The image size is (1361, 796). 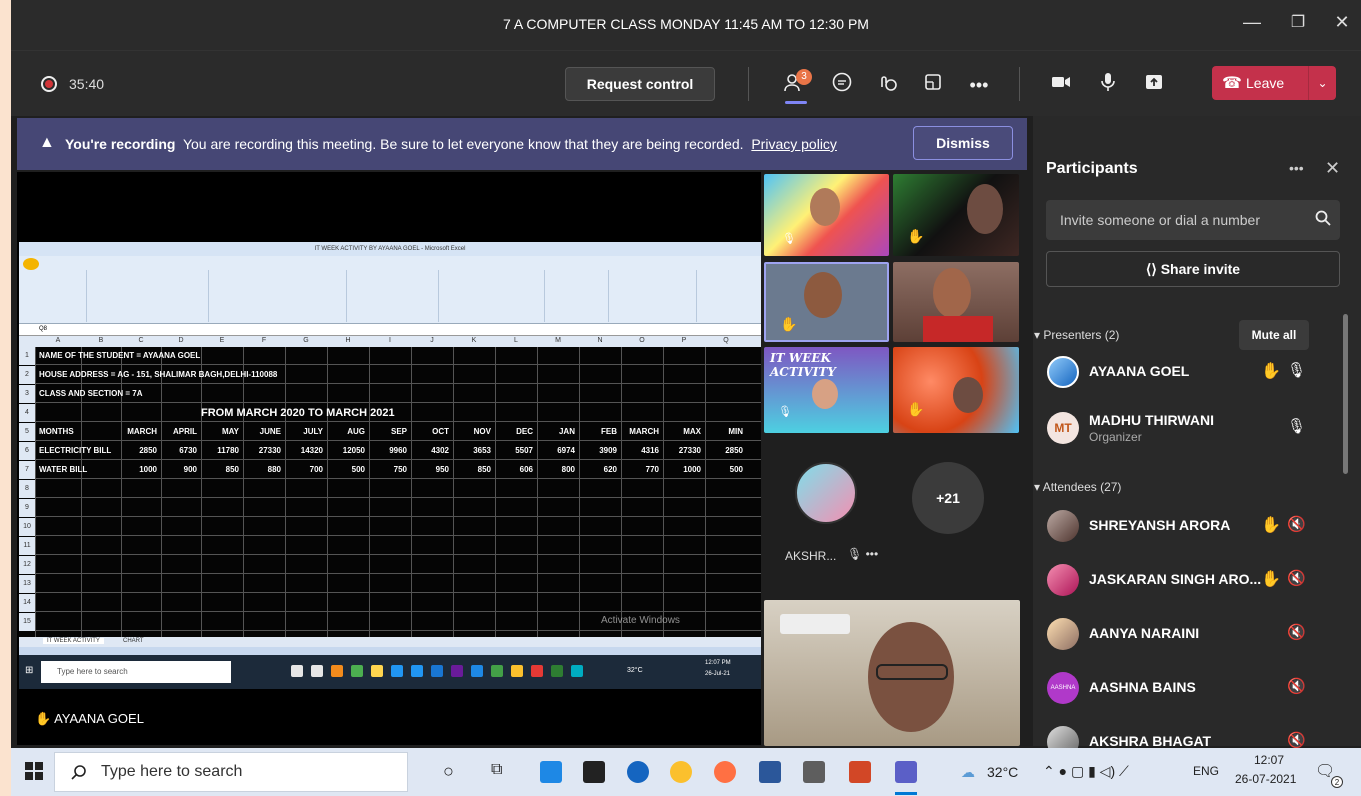 What do you see at coordinates (1182, 582) in the screenshot?
I see `participant-row: JASKARAN SINGH ARO... ✋ 🔇` at bounding box center [1182, 582].